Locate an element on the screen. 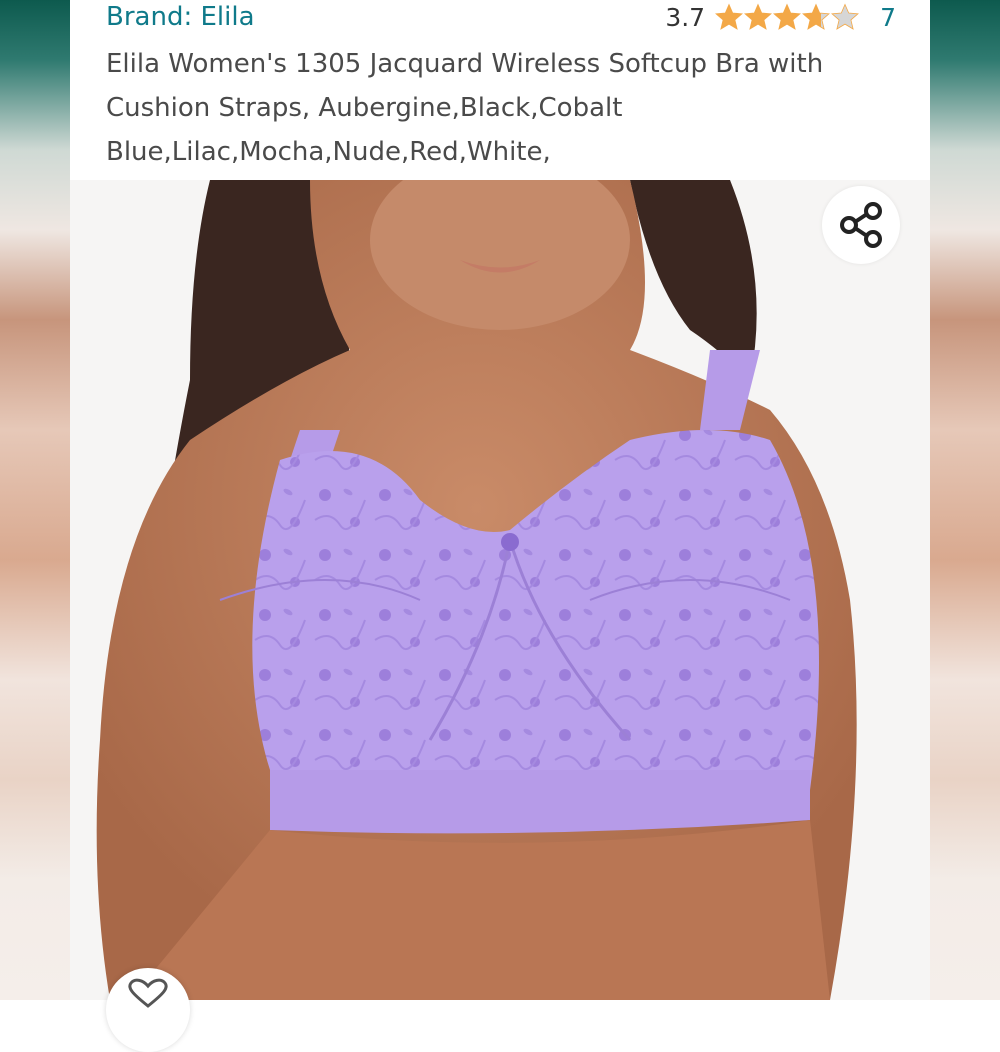  rating-summary: 3.7 7 is located at coordinates (780, 17).